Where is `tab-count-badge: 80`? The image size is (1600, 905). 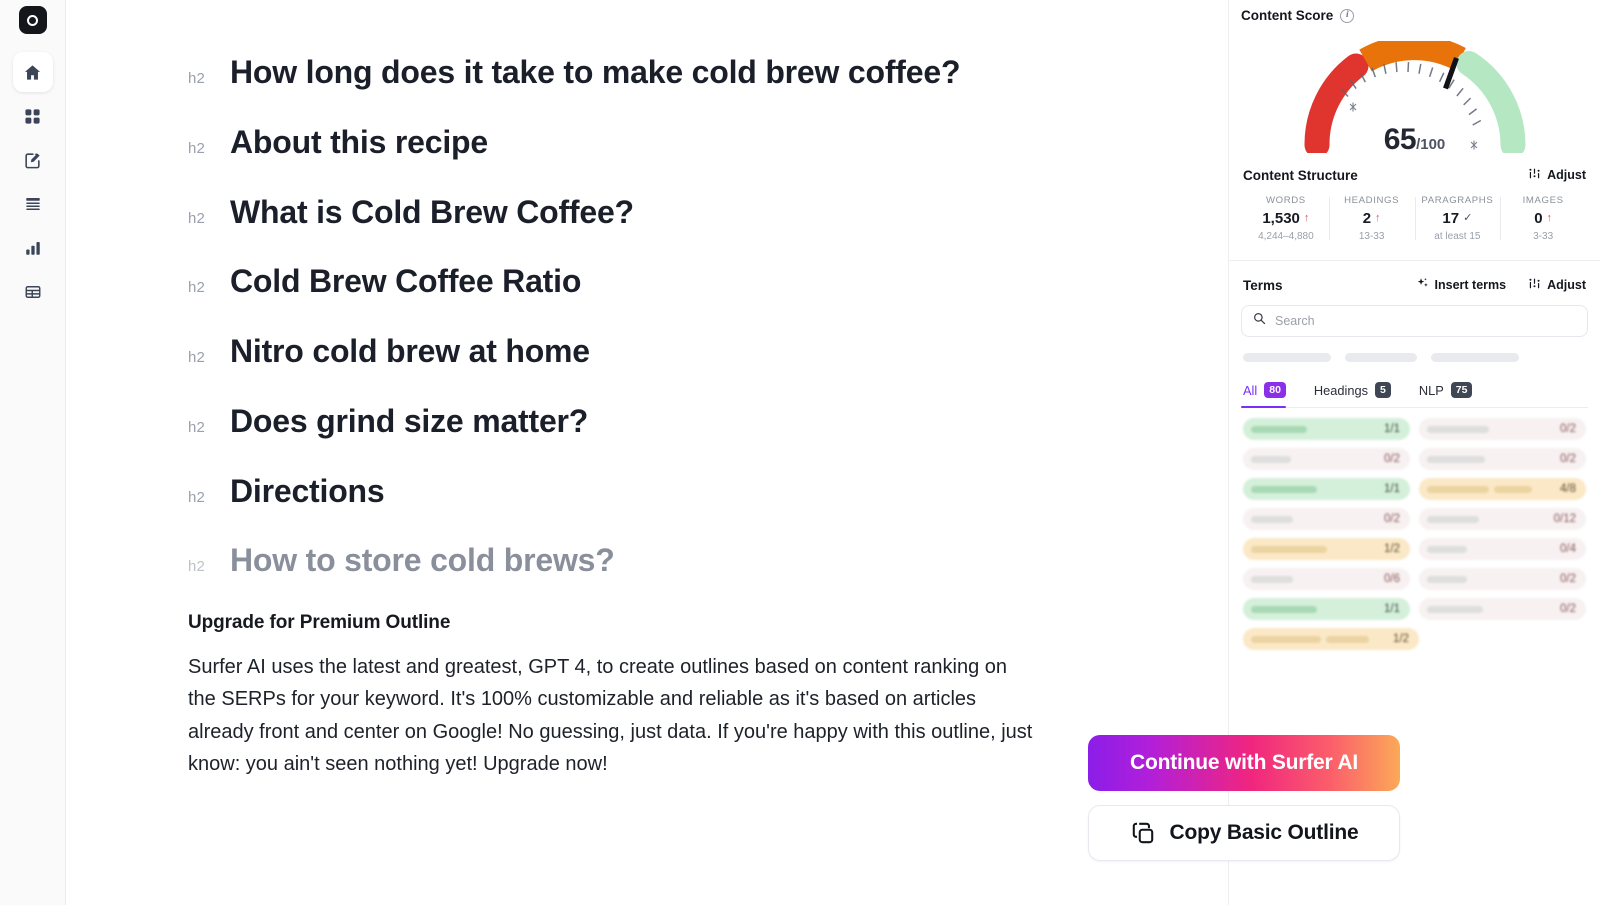 tab-count-badge: 80 is located at coordinates (1275, 390).